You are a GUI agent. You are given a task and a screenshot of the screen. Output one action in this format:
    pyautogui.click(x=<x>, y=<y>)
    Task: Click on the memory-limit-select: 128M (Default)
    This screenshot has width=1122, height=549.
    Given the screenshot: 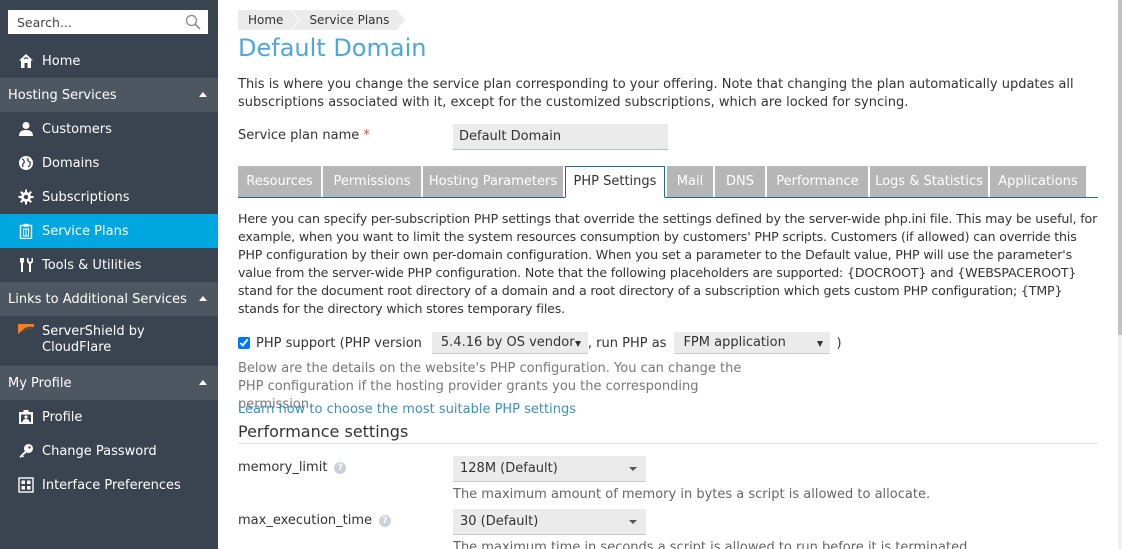 What is the action you would take?
    pyautogui.click(x=549, y=469)
    